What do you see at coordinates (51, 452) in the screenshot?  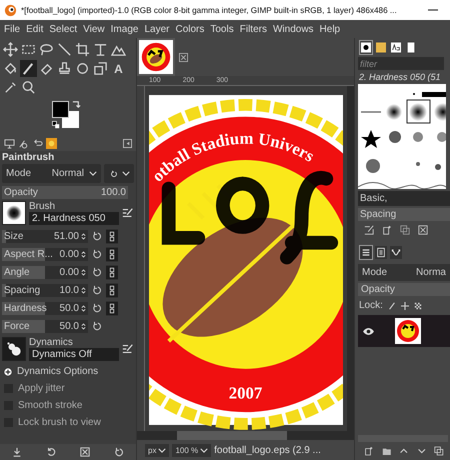 I see `restore-icon` at bounding box center [51, 452].